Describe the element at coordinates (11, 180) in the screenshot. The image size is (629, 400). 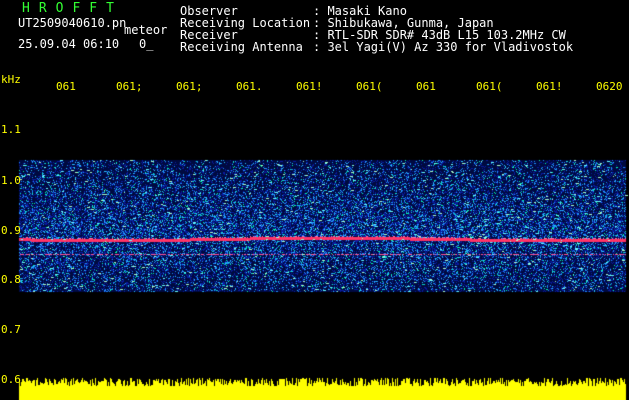
I see `freq-tick-1-0: 1.0` at that location.